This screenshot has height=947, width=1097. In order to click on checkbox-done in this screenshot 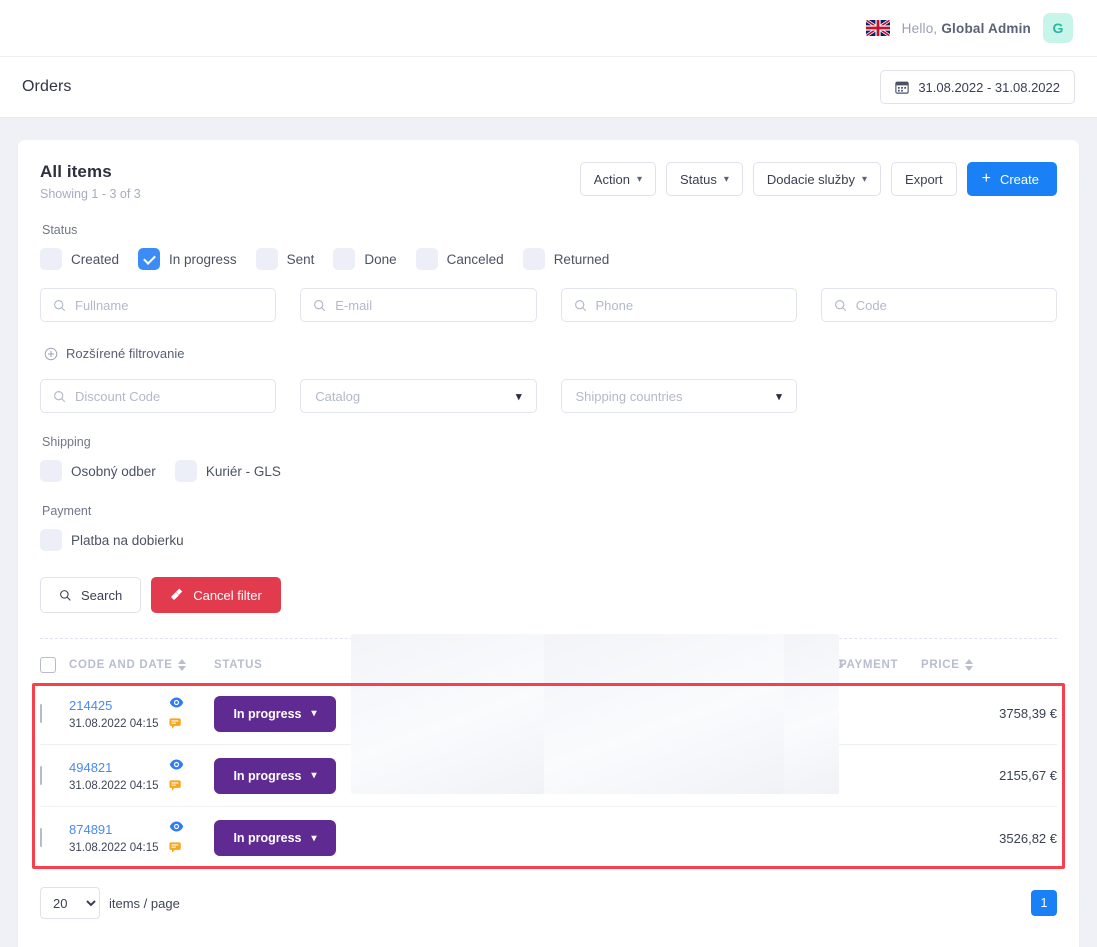, I will do `click(344, 259)`.